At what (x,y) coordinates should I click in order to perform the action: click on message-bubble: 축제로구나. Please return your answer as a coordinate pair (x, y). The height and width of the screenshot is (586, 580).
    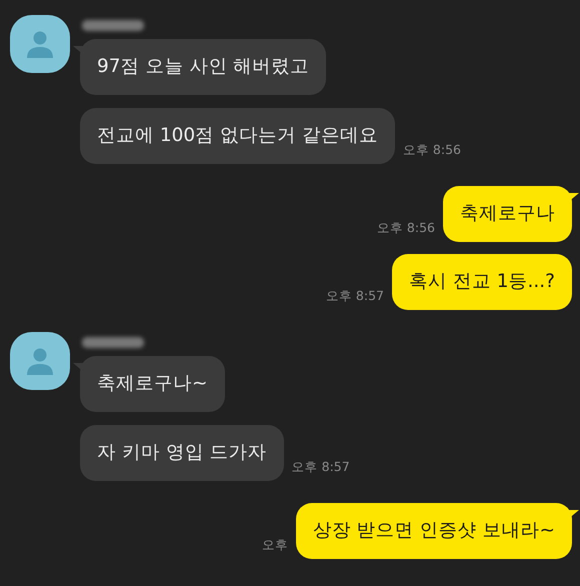
    Looking at the image, I should click on (507, 214).